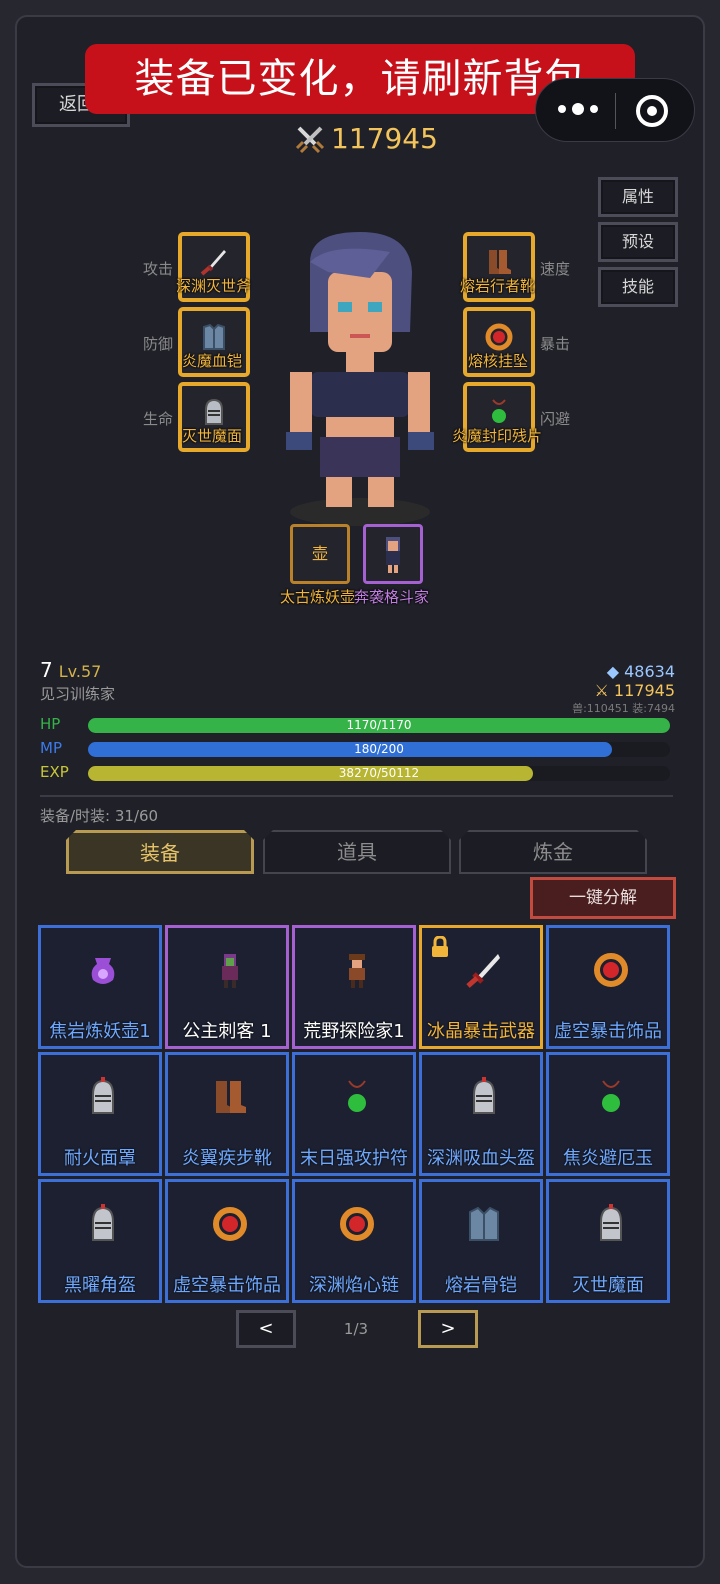  What do you see at coordinates (354, 1114) in the screenshot?
I see `inventory-item: 末日强攻护符` at bounding box center [354, 1114].